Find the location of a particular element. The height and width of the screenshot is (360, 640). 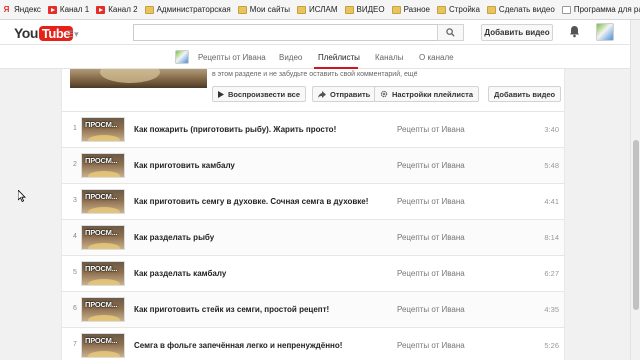

youtube-header: You Tube ☰▾ Добавить видео is located at coordinates (320, 32).